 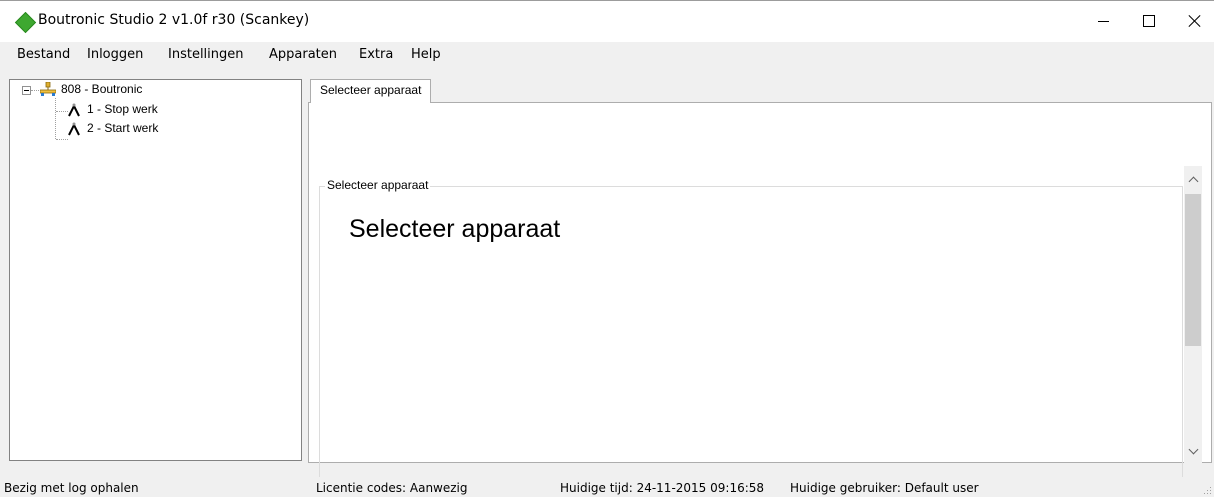 I want to click on chevron-up-icon, so click(x=1193, y=181).